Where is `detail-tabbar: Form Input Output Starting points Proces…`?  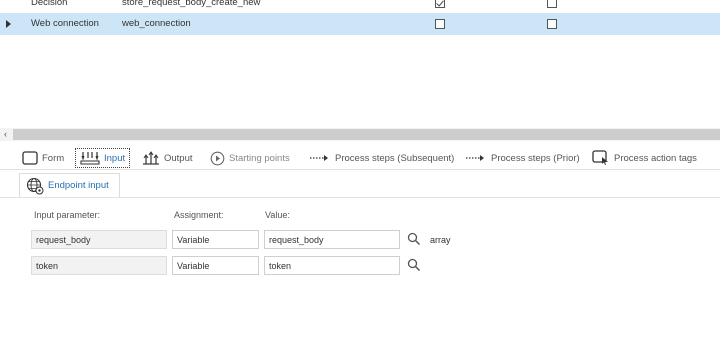 detail-tabbar: Form Input Output Starting points Proces… is located at coordinates (360, 158).